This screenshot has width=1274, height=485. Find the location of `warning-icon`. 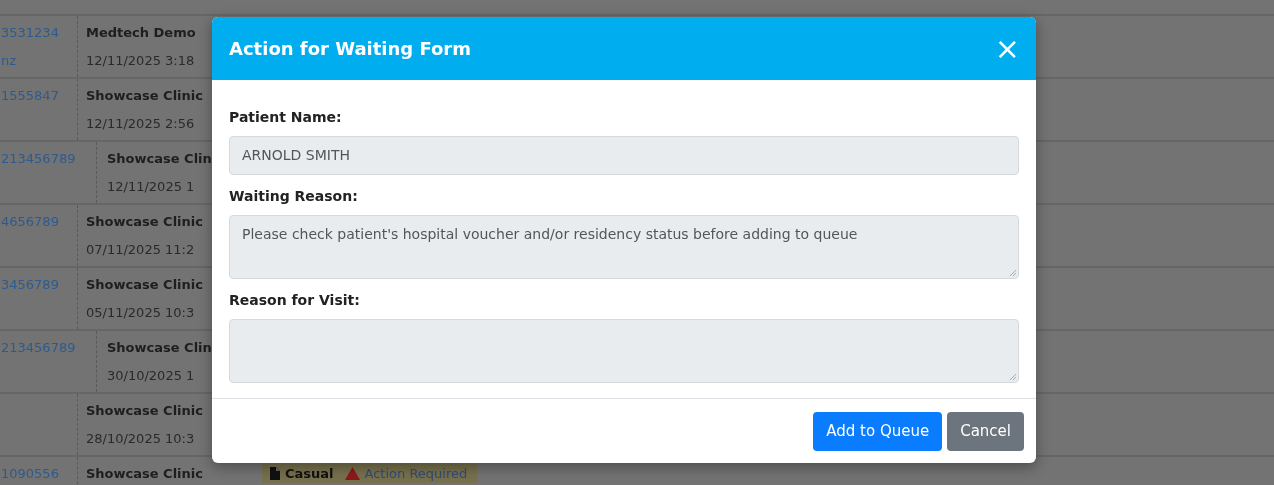

warning-icon is located at coordinates (352, 473).